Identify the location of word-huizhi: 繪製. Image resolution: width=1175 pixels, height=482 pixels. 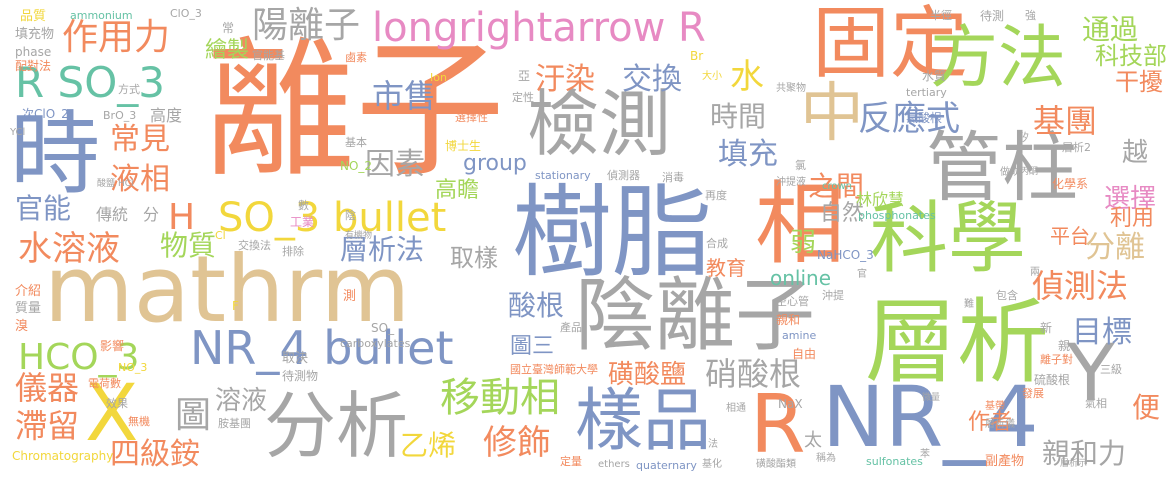
(227, 50).